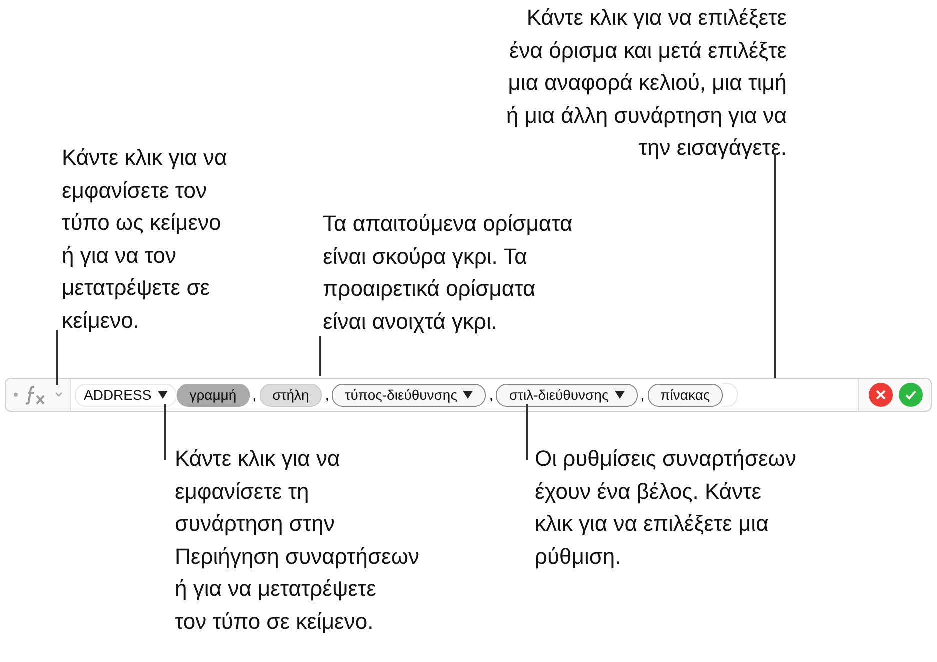 The width and height of the screenshot is (937, 662). I want to click on function-token: ADDRESS, so click(126, 395).